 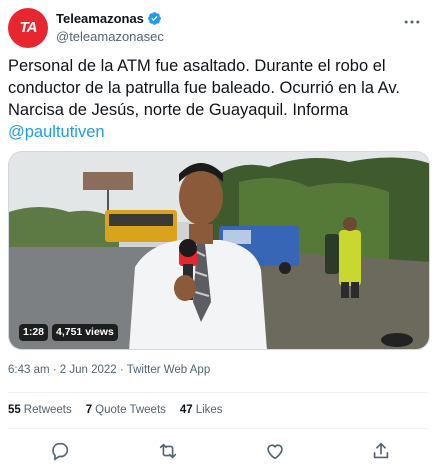 I want to click on share-icon, so click(x=381, y=451).